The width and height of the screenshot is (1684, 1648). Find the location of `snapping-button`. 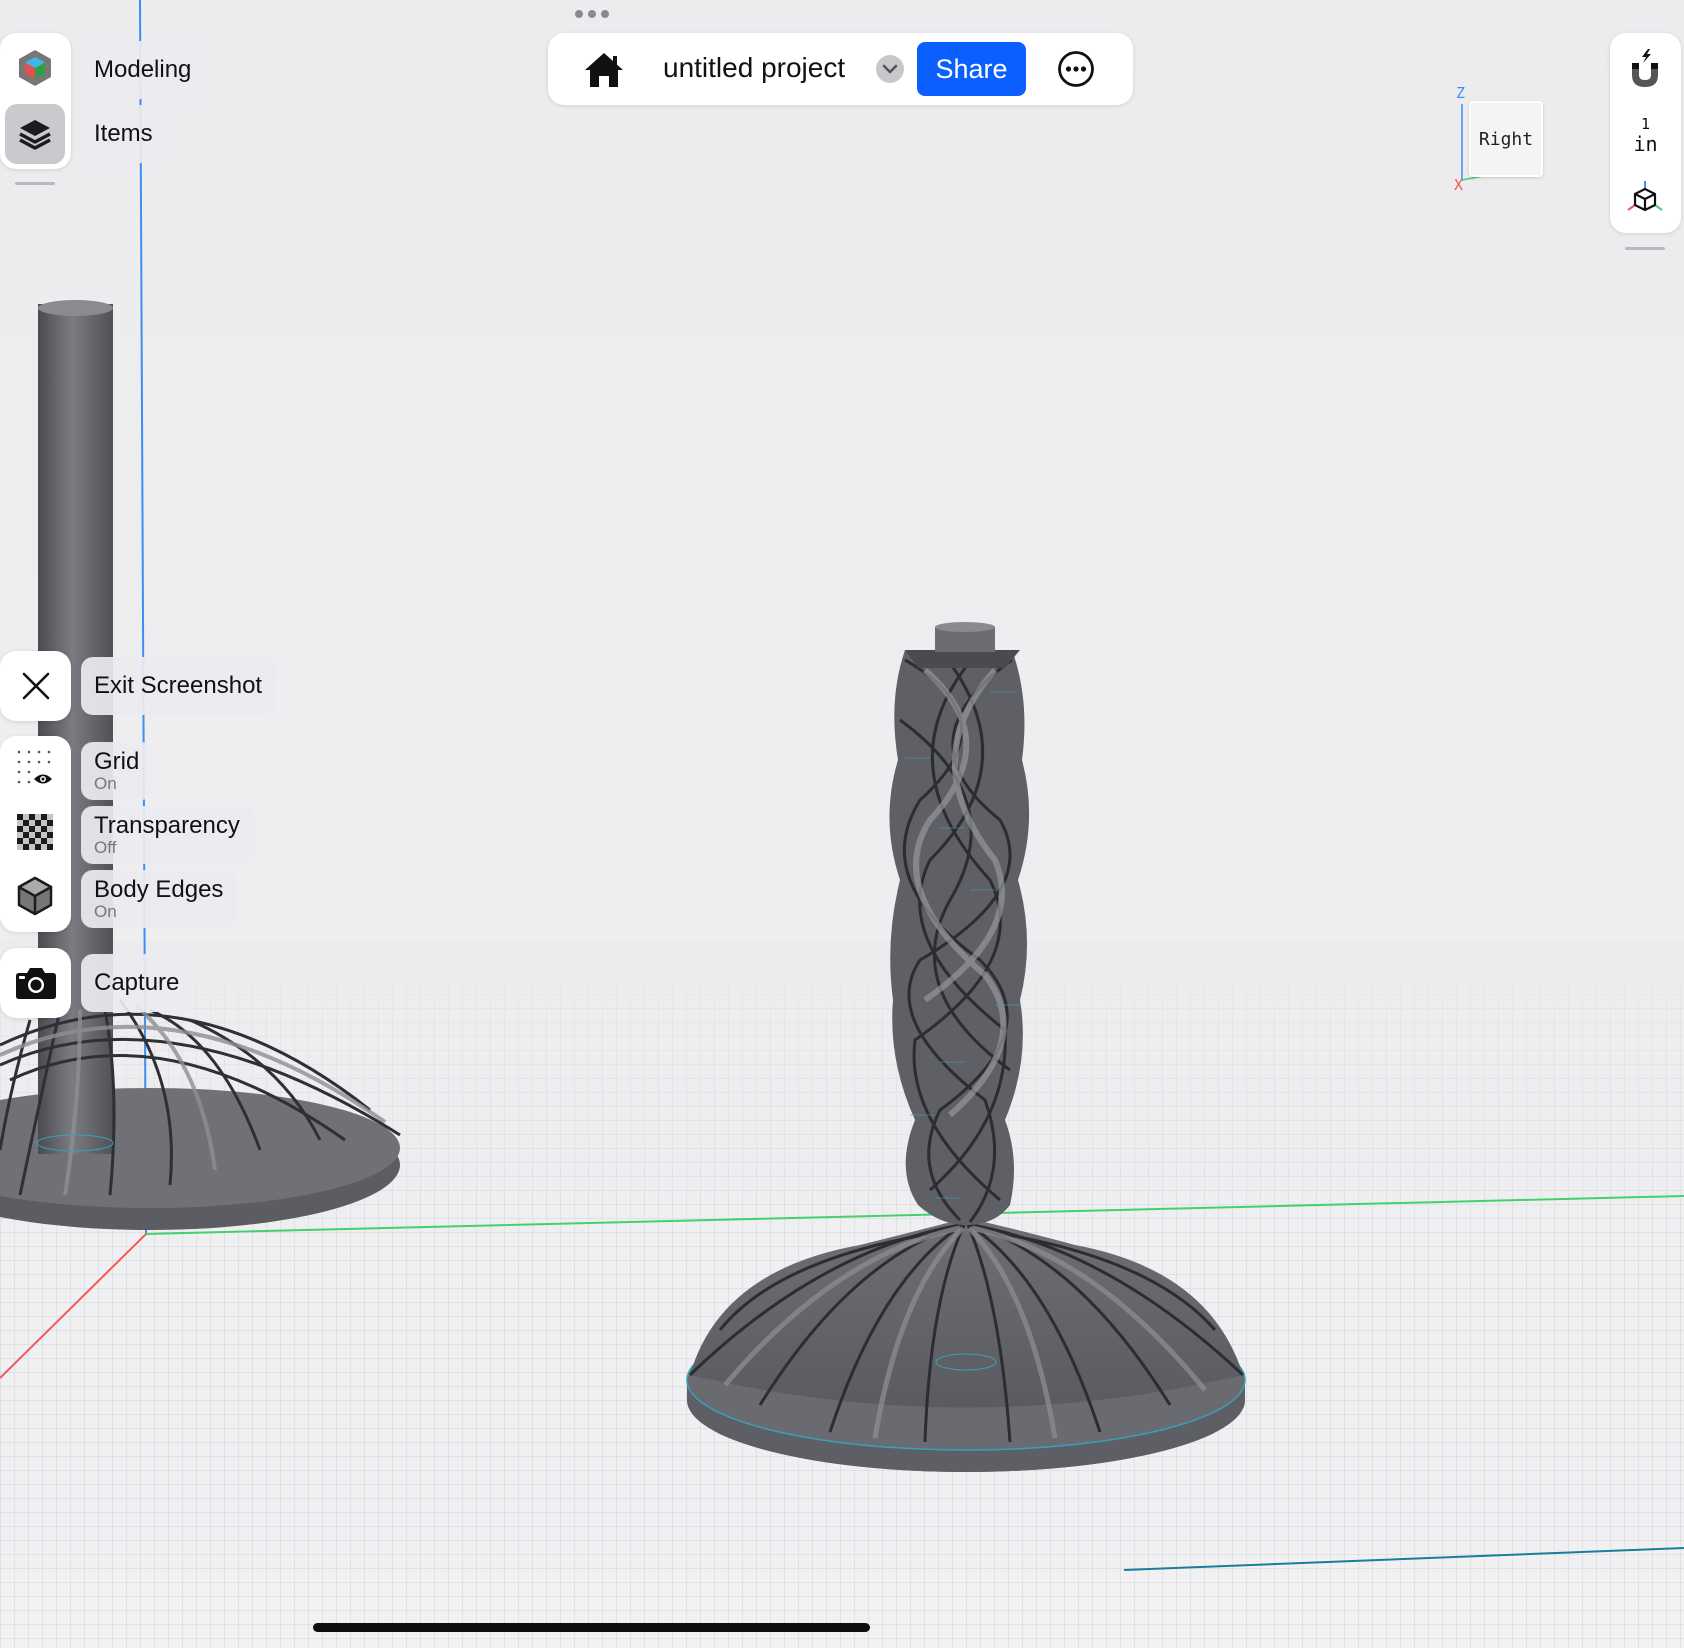

snapping-button is located at coordinates (1645, 69).